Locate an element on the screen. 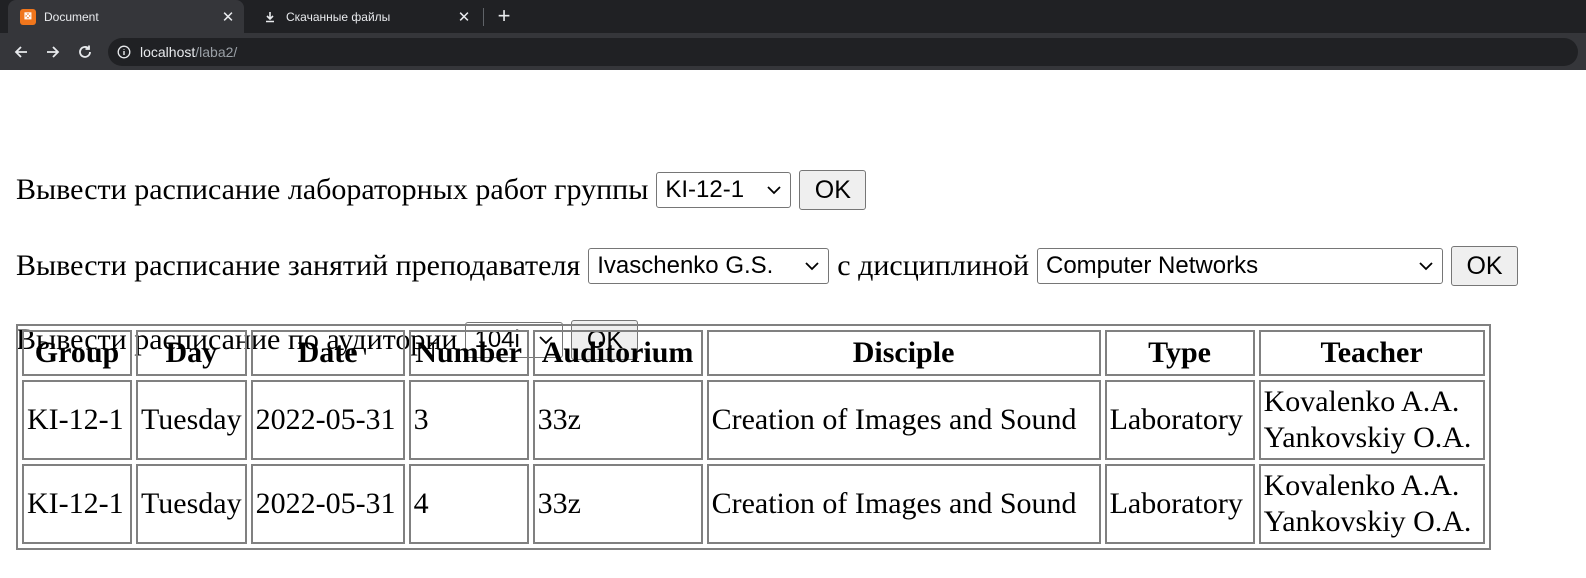 The height and width of the screenshot is (578, 1586). teacher-select: Ivaschenko G.S. is located at coordinates (709, 266).